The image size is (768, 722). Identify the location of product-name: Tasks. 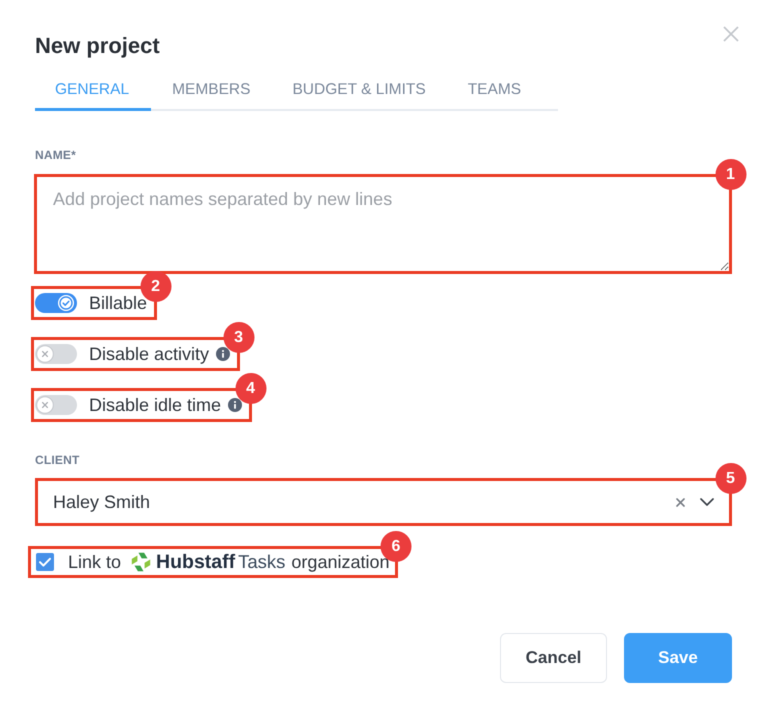
(262, 562).